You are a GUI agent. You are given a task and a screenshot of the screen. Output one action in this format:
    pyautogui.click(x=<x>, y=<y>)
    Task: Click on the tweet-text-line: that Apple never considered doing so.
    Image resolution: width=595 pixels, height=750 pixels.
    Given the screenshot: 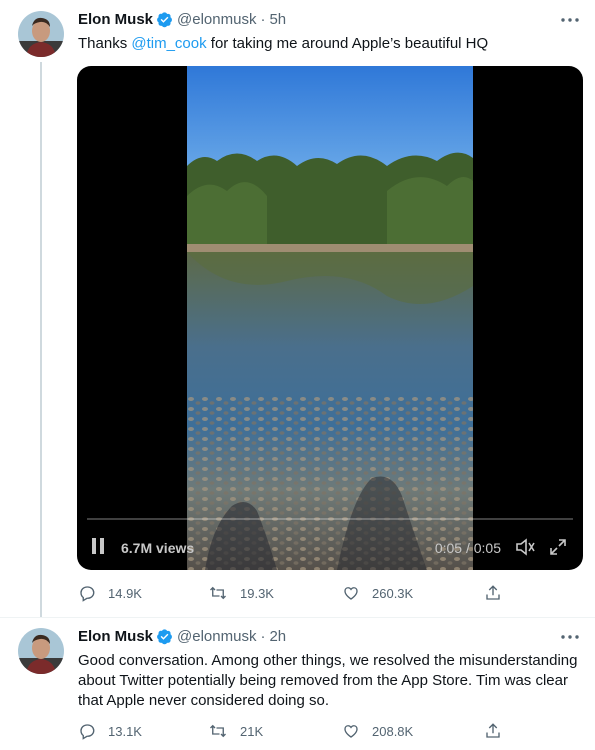 What is the action you would take?
    pyautogui.click(x=204, y=700)
    